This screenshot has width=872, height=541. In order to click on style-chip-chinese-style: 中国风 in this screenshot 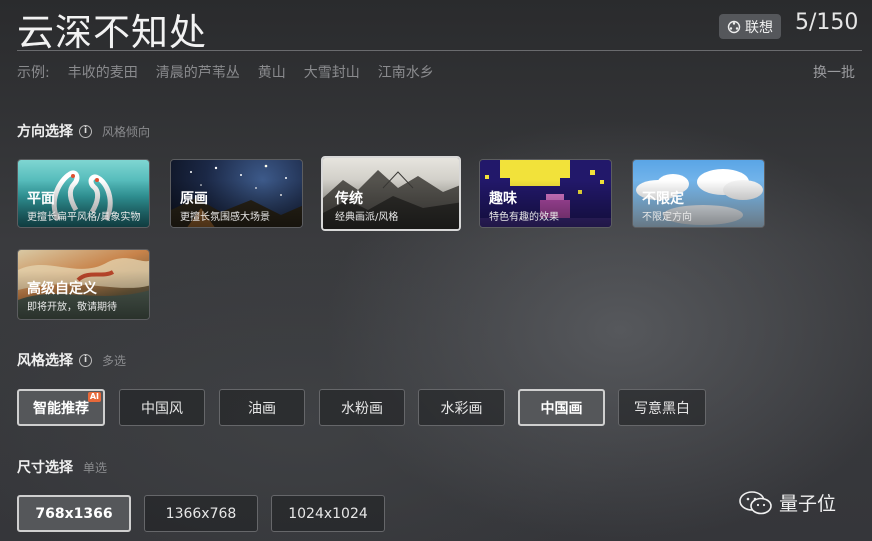, I will do `click(162, 407)`.